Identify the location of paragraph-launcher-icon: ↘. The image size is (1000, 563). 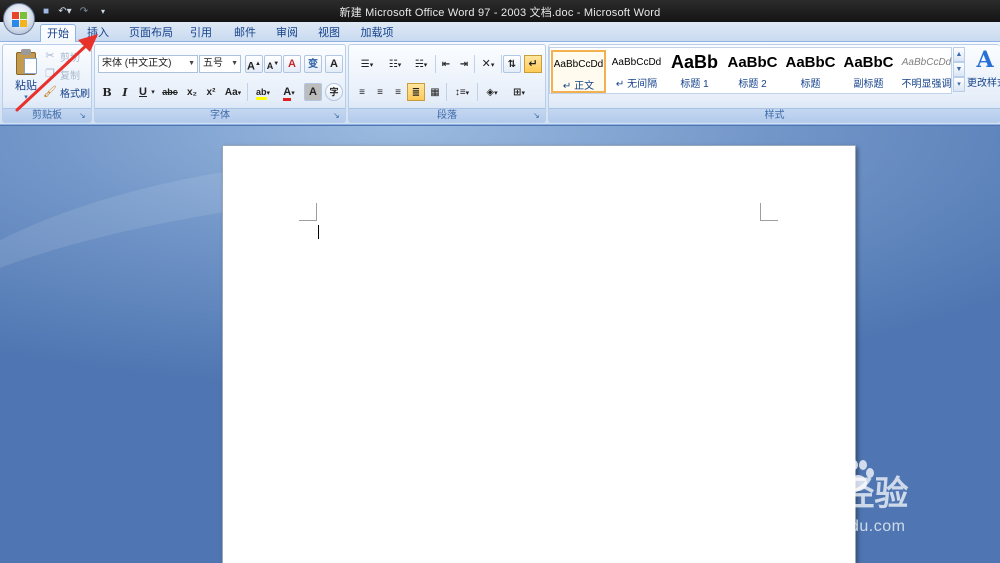
(537, 115).